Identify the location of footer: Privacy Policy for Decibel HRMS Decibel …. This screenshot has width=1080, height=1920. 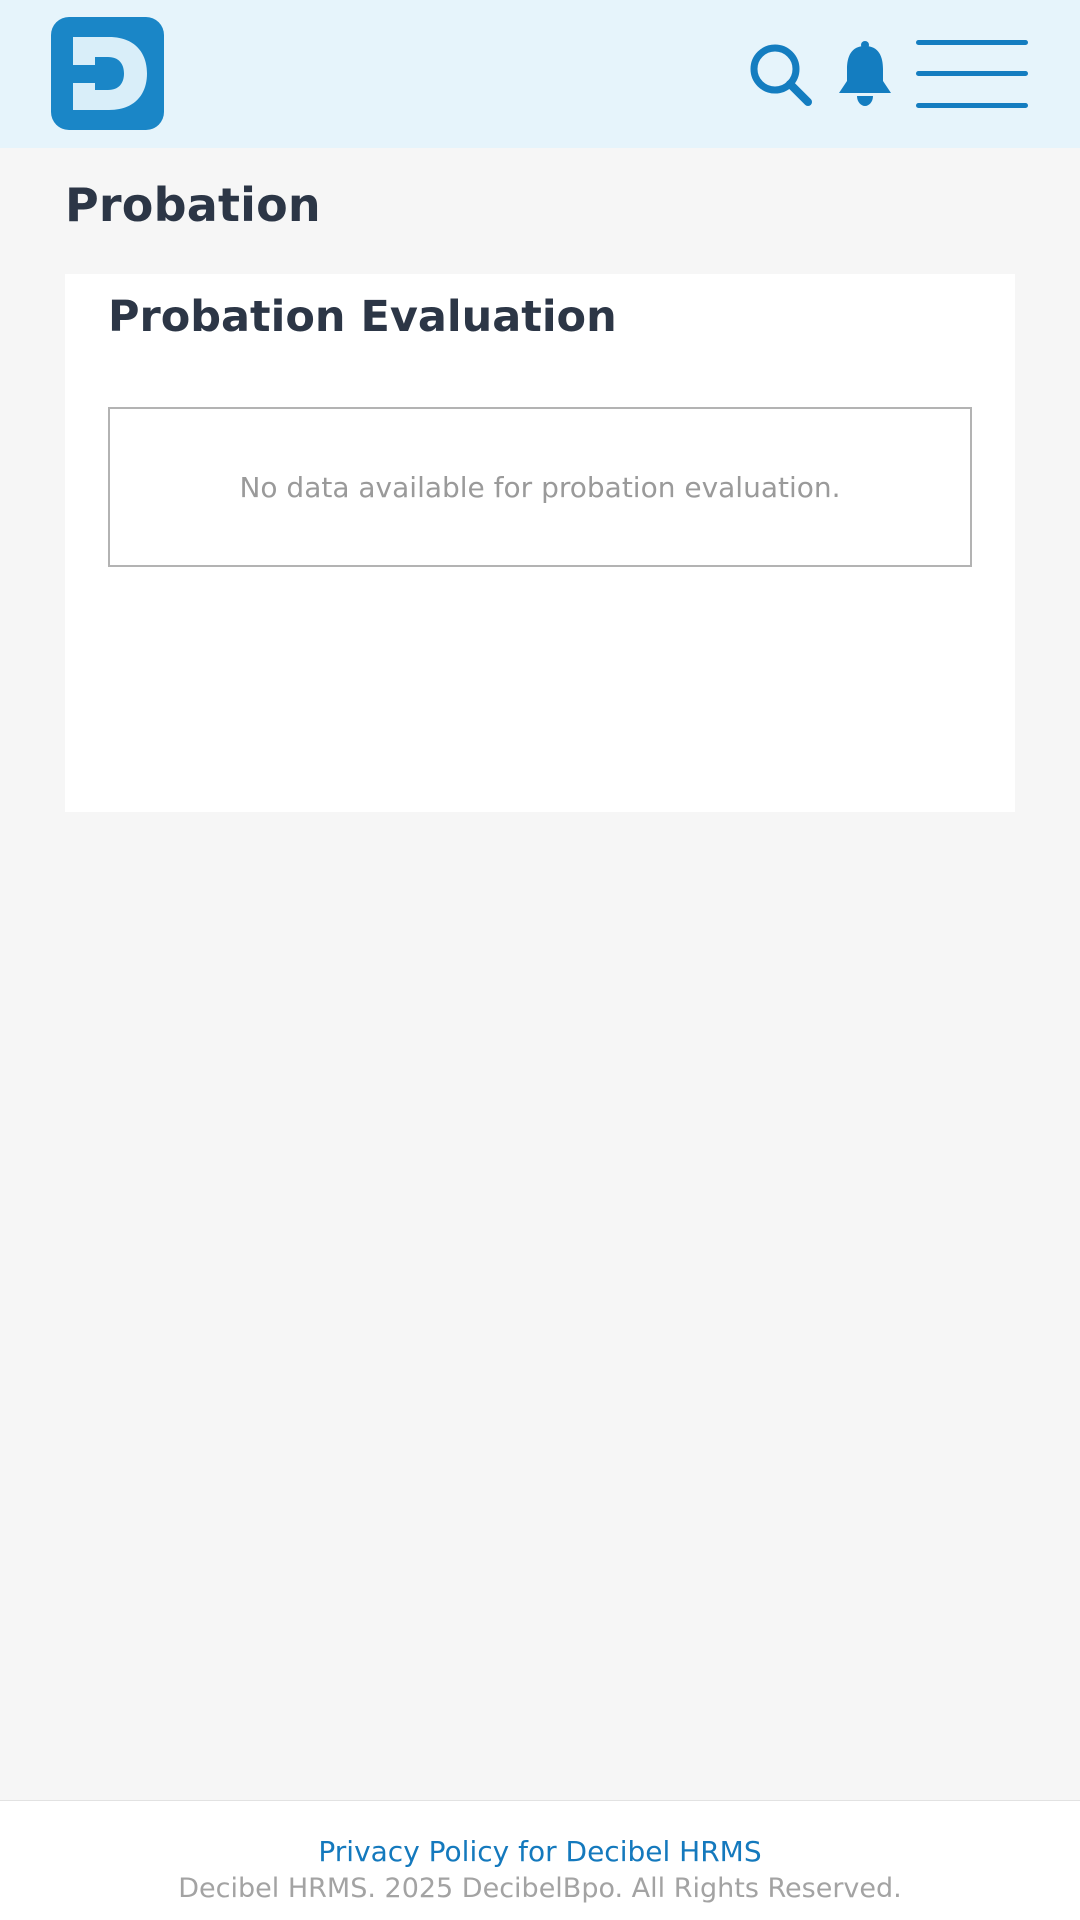
(540, 1860).